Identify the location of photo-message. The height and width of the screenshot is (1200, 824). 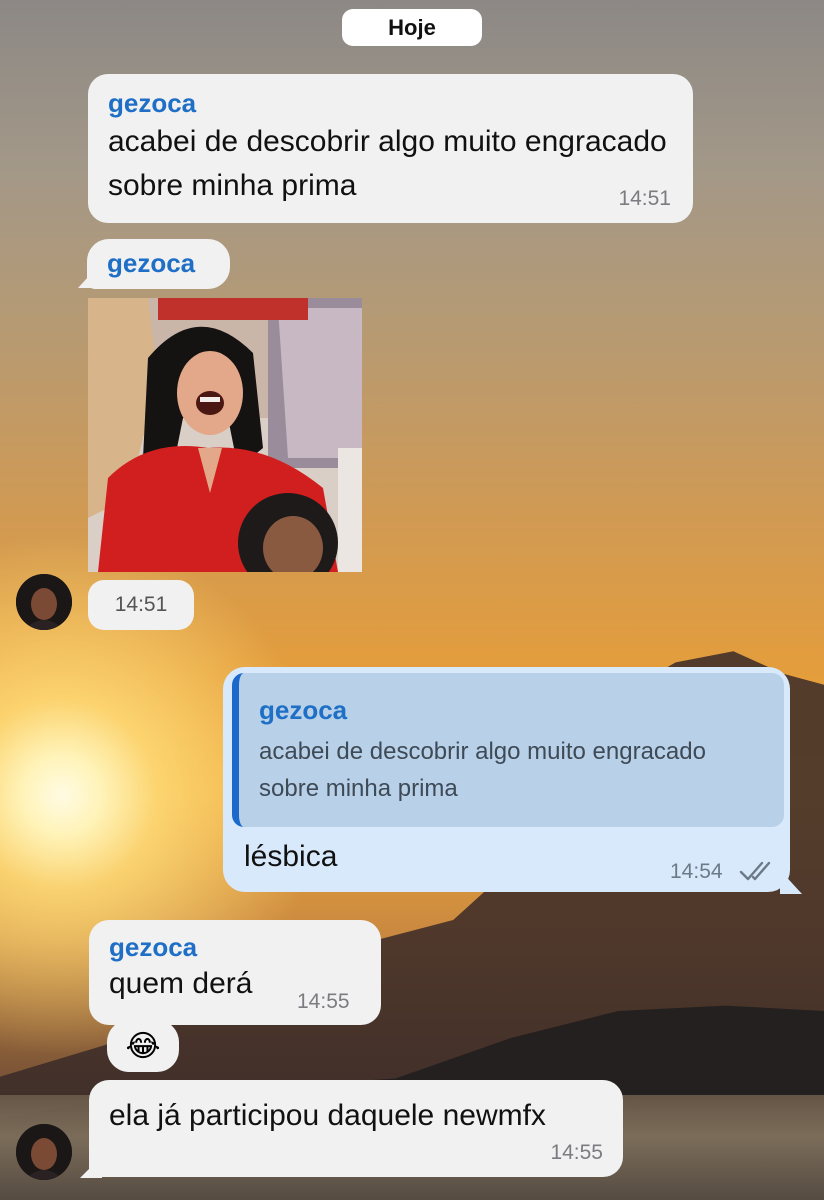
(225, 435).